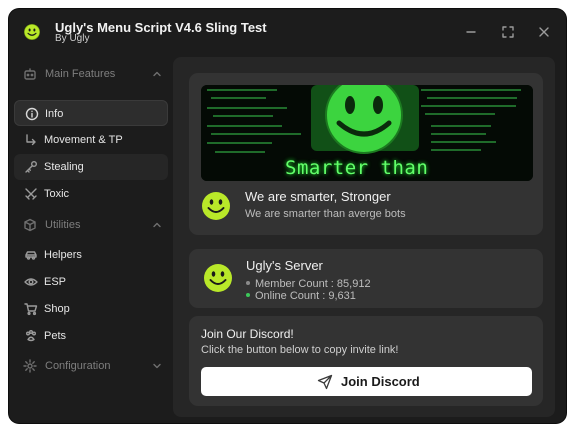 The width and height of the screenshot is (577, 432). I want to click on sidebar-item-label: Info, so click(54, 114).